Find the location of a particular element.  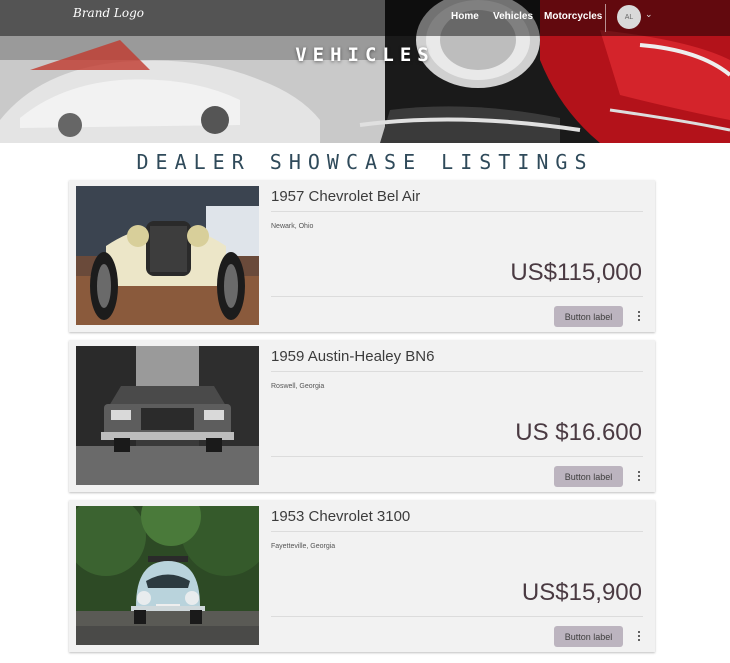

nav-home-link: Home is located at coordinates (465, 16).